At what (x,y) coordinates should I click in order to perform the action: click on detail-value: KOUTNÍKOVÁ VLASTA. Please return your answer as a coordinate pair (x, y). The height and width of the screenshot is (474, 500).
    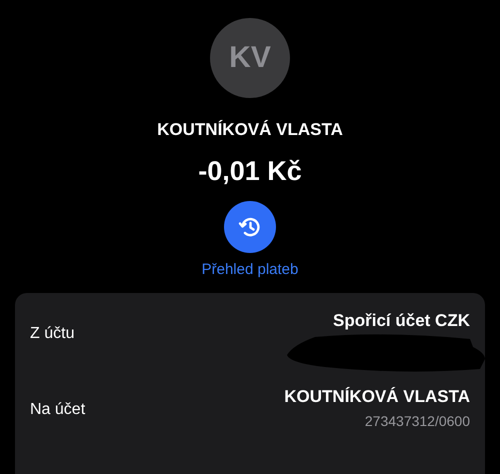
    Looking at the image, I should click on (377, 397).